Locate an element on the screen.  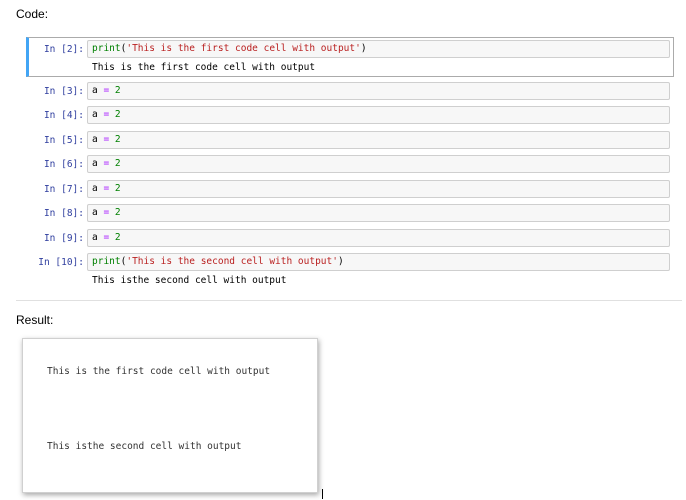
result-heading: Result: is located at coordinates (35, 320).